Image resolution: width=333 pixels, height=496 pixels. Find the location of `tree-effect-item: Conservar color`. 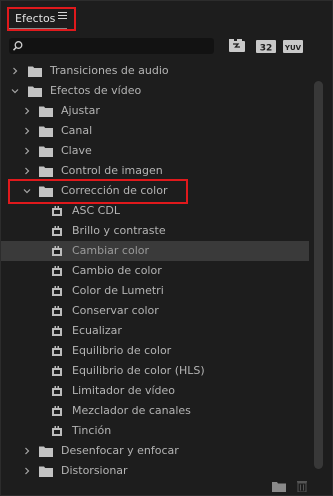

tree-effect-item: Conservar color is located at coordinates (155, 311).